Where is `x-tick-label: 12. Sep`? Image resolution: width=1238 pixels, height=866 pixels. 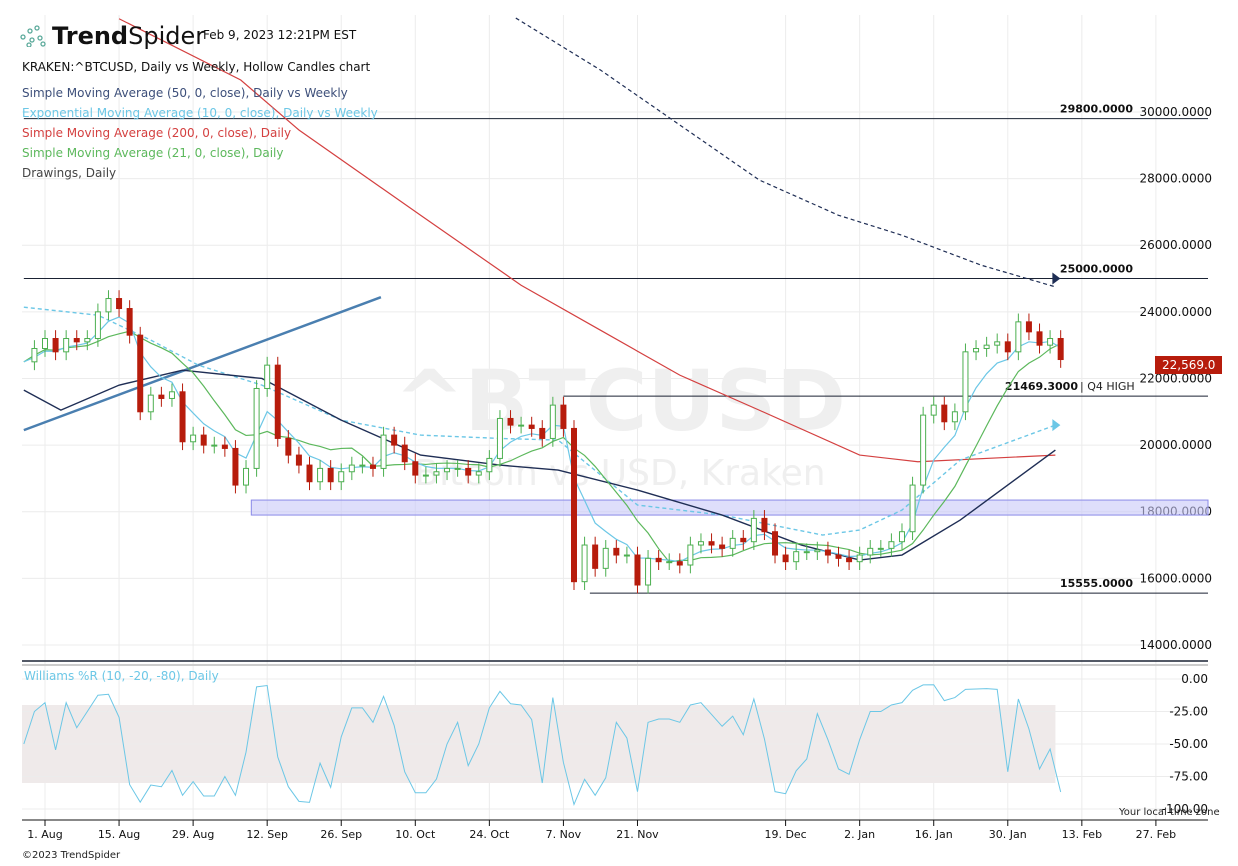 x-tick-label: 12. Sep is located at coordinates (267, 834).